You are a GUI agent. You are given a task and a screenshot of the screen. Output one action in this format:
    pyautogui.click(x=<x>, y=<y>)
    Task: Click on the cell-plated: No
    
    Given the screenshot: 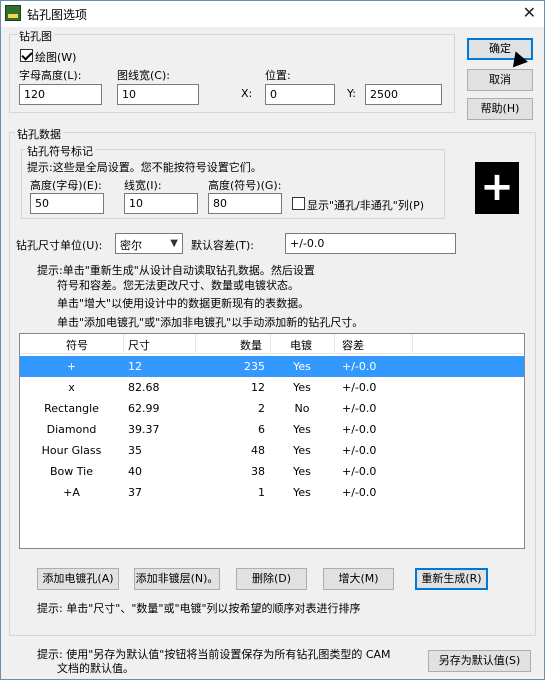 What is the action you would take?
    pyautogui.click(x=302, y=408)
    